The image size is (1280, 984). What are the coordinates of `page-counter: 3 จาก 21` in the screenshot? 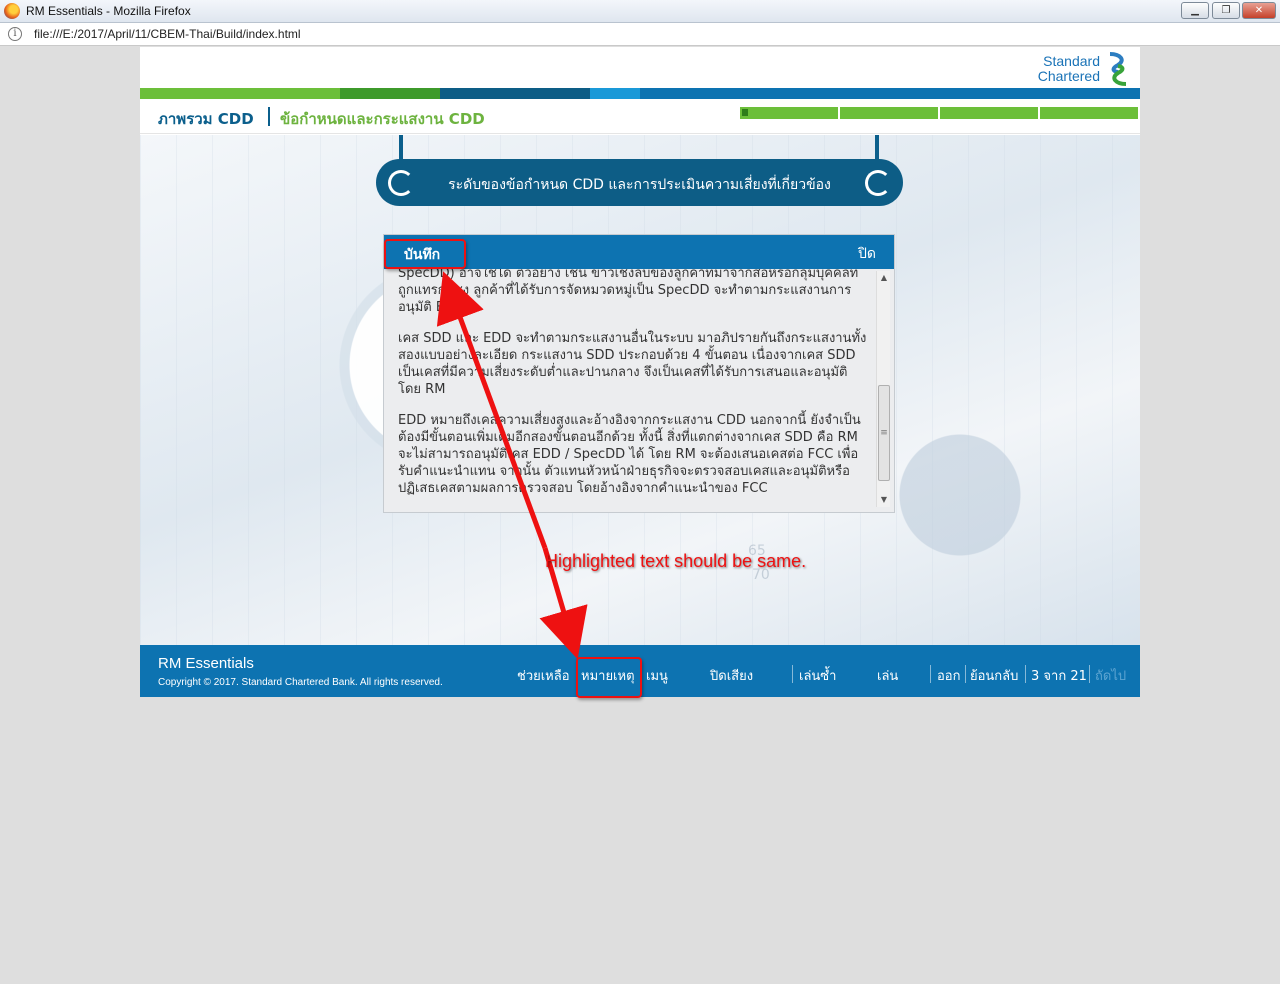 It's located at (1059, 676).